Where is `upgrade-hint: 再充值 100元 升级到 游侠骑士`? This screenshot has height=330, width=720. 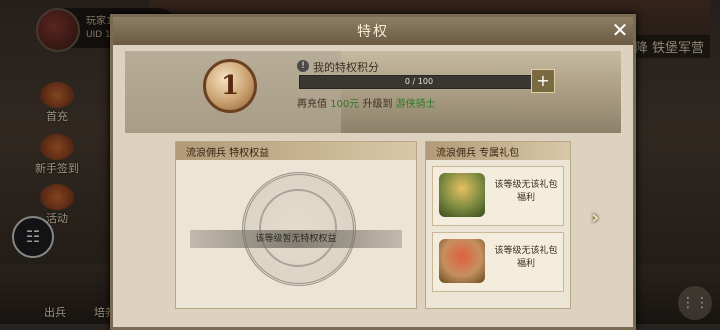
upgrade-hint: 再充值 100元 升级到 游侠骑士 is located at coordinates (366, 102).